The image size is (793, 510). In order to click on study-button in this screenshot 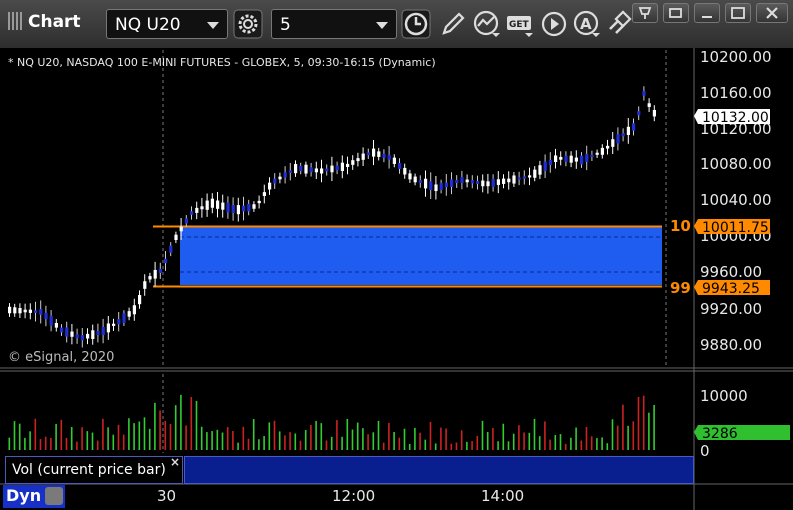, I will do `click(487, 24)`.